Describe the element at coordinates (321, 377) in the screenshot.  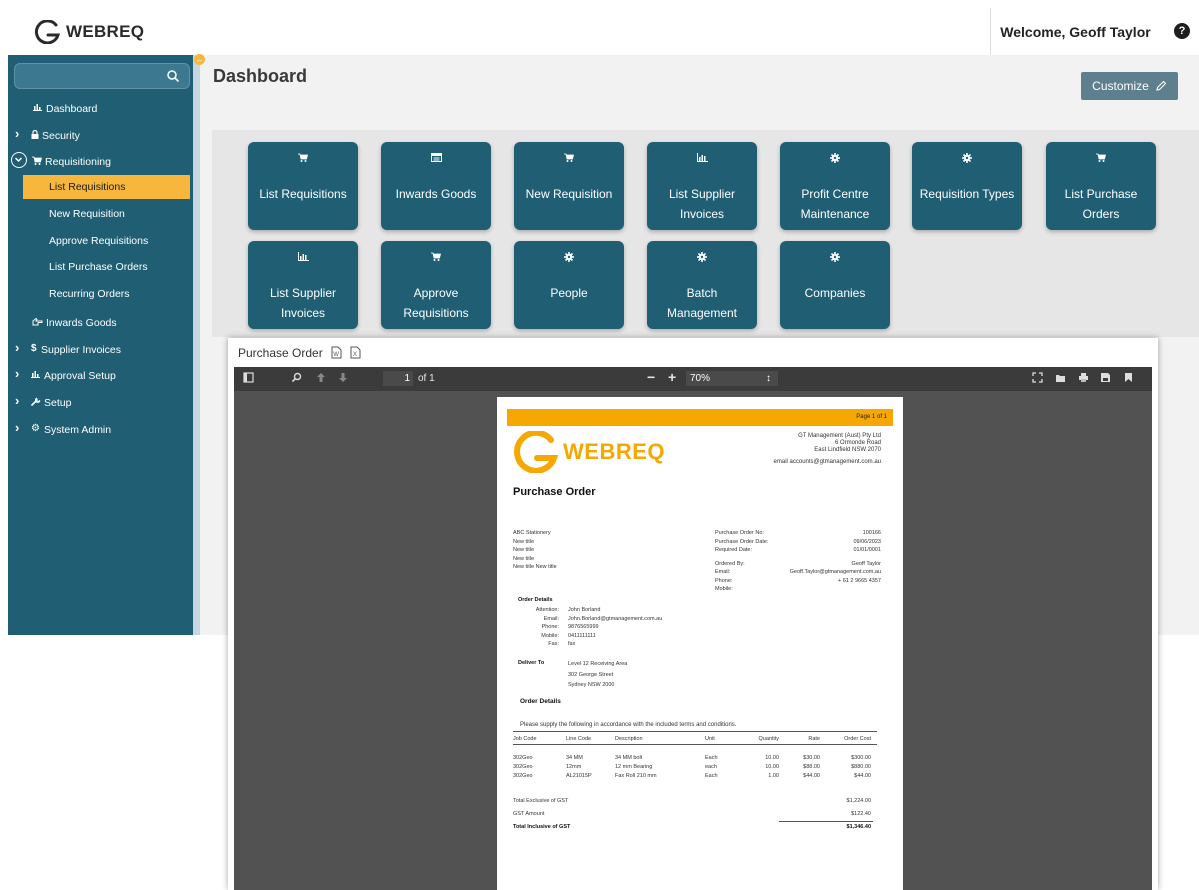
I see `arrow-up-icon` at that location.